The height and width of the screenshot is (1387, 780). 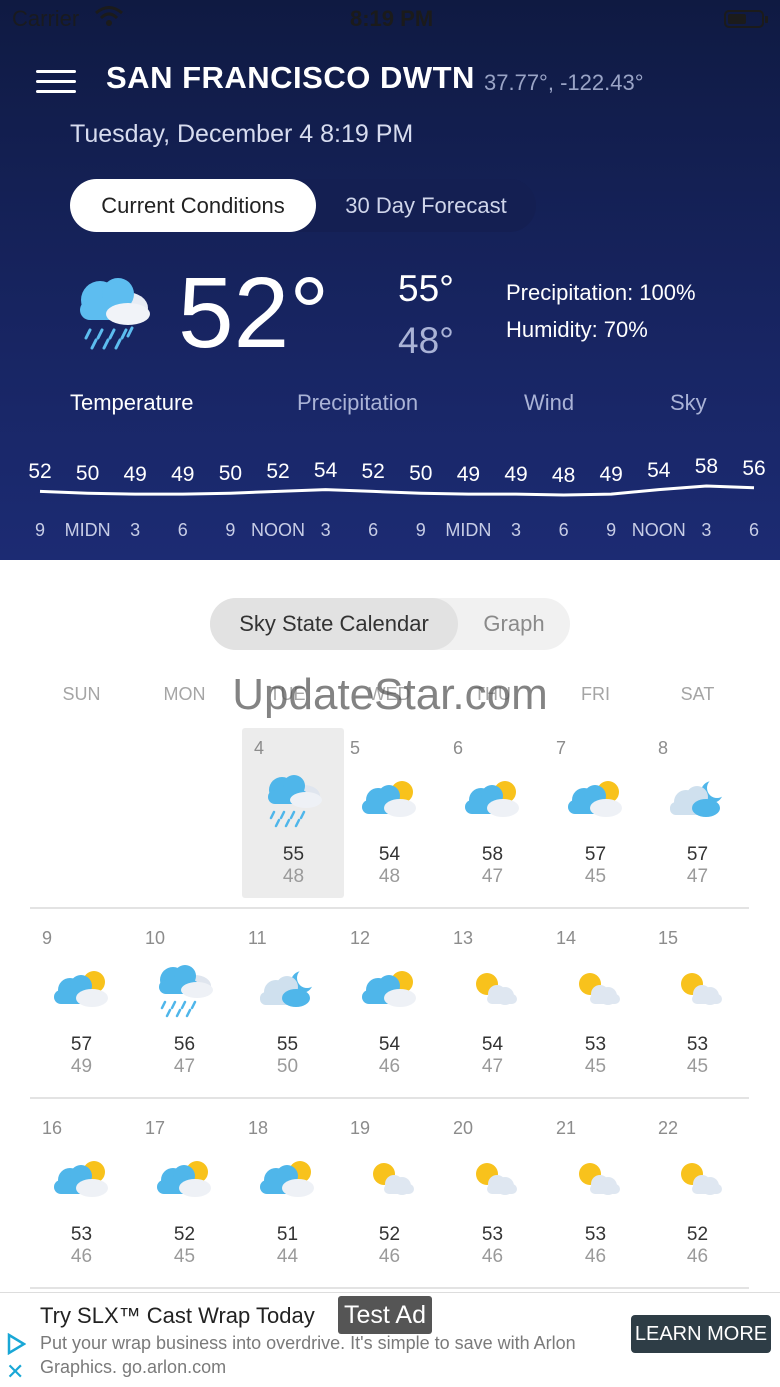 What do you see at coordinates (697, 1193) in the screenshot?
I see `calendar-day-cell: 22 52 46` at bounding box center [697, 1193].